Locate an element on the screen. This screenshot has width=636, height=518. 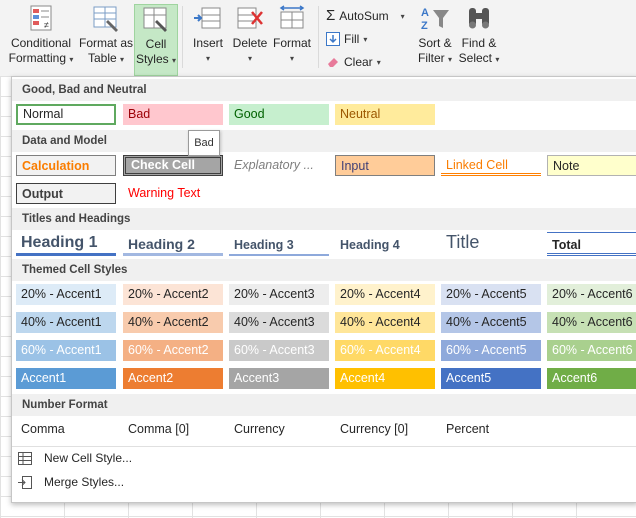
style-heading-3: Heading 3 is located at coordinates (279, 244).